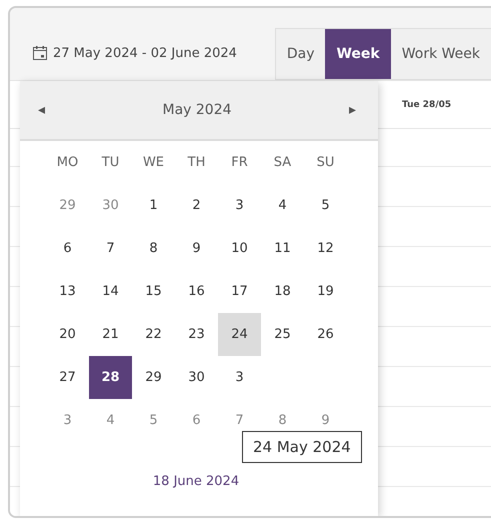 The width and height of the screenshot is (491, 520). I want to click on calendar-day: 9, so click(196, 248).